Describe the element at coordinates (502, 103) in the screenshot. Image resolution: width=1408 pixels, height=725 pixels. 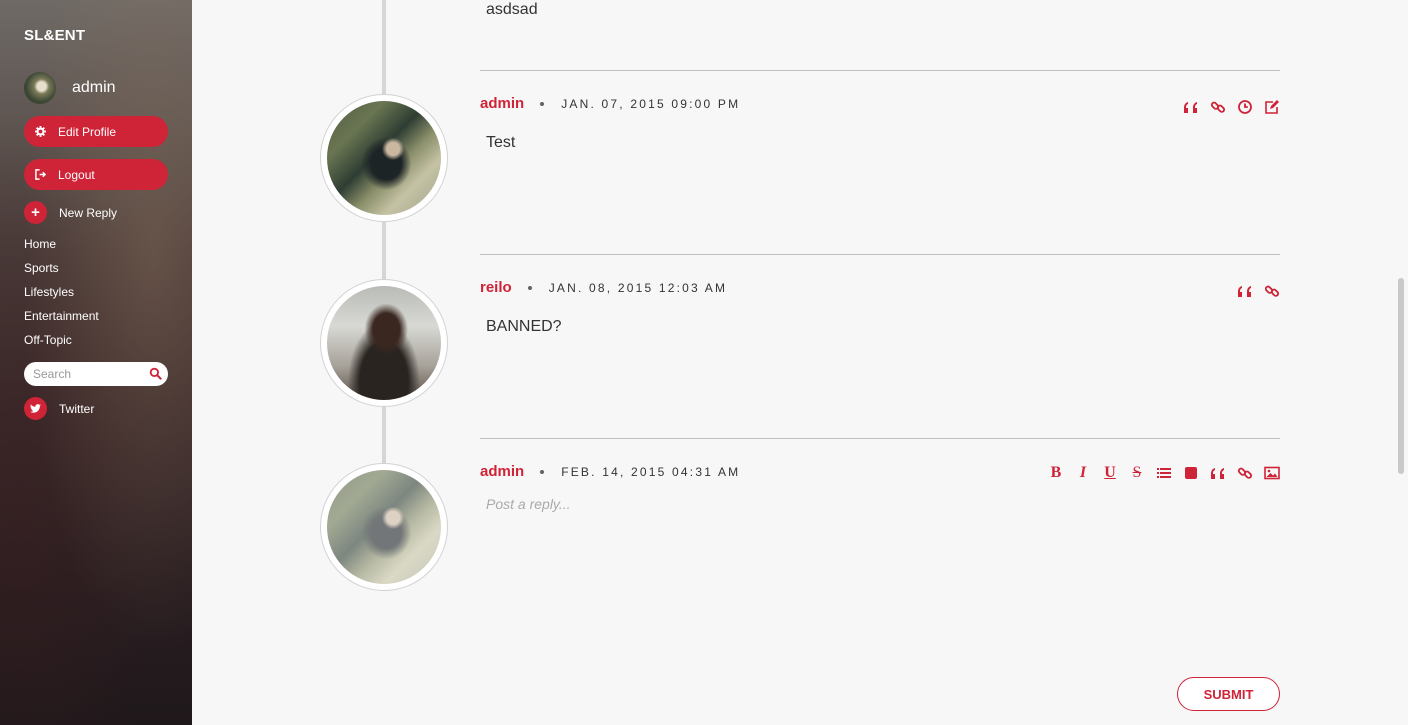
I see `post-author: admin` at that location.